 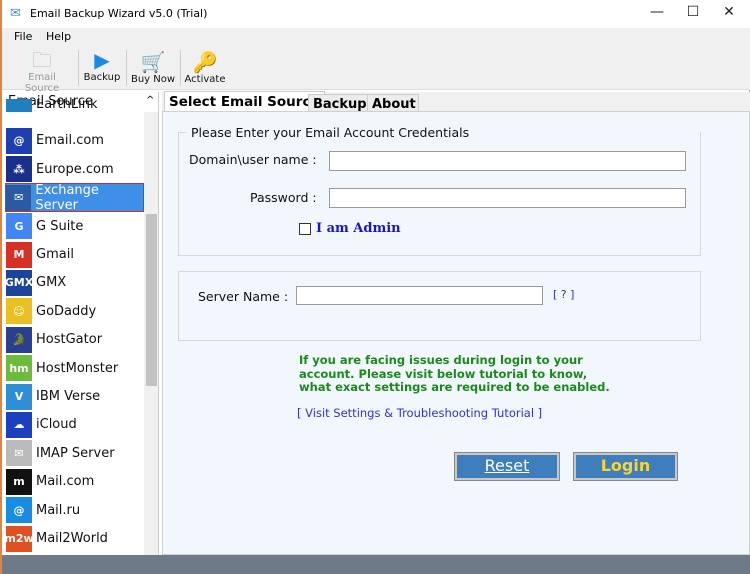 What do you see at coordinates (729, 14) in the screenshot?
I see `close-button: ✕` at bounding box center [729, 14].